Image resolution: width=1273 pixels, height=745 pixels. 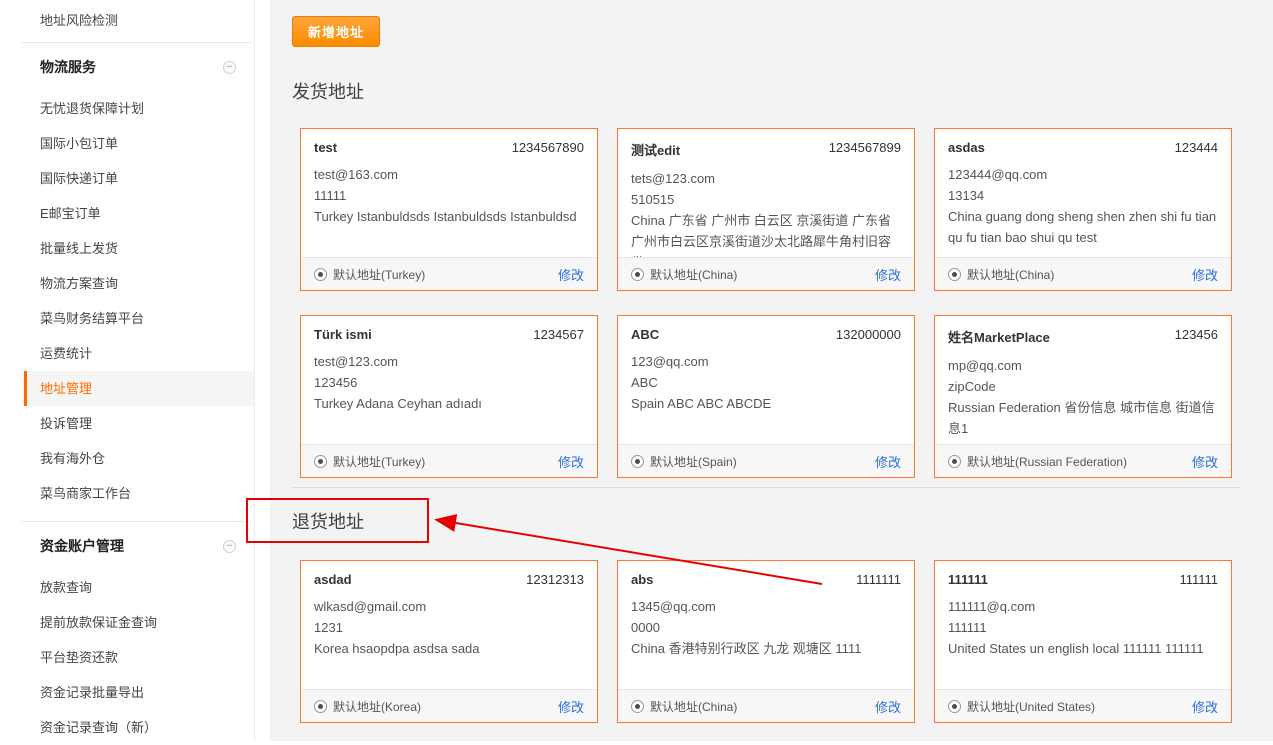 I want to click on sidebar-item-cainiao-finance: 菜鸟财务结算平台, so click(x=138, y=318).